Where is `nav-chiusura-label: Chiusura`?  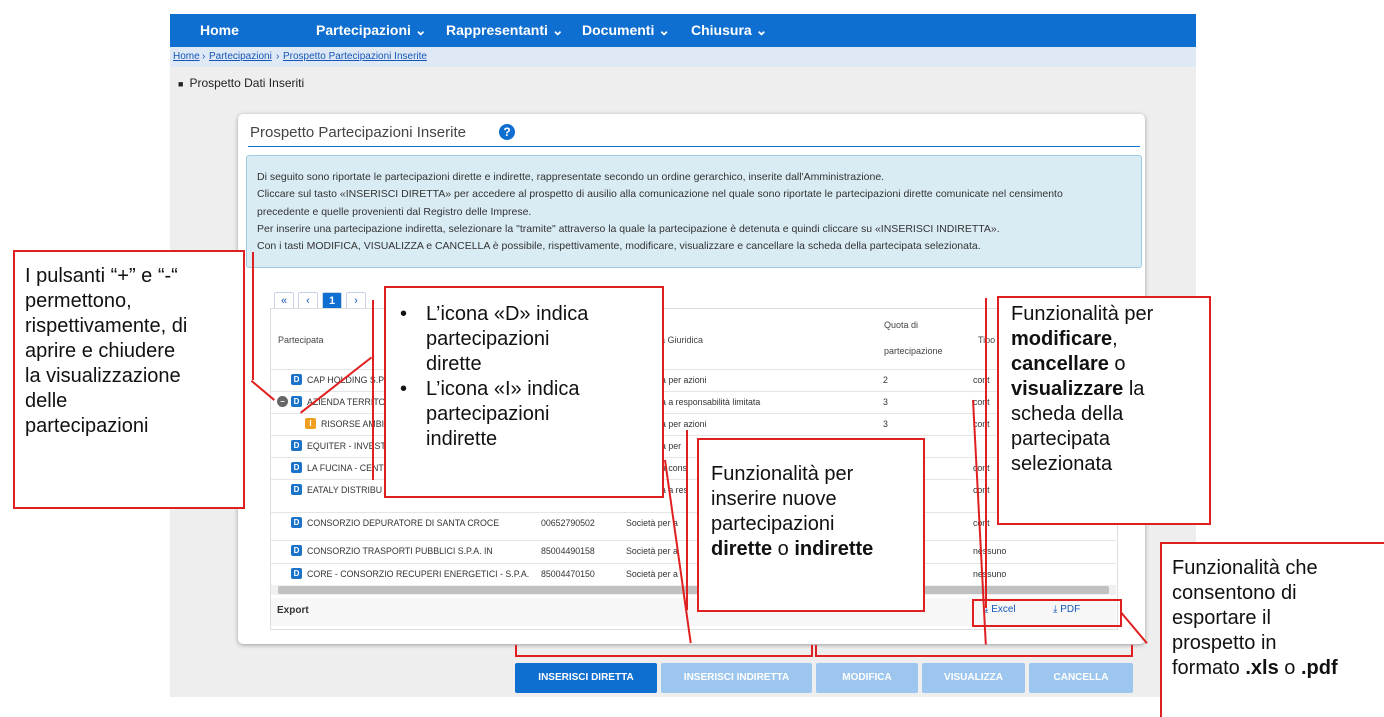 nav-chiusura-label: Chiusura is located at coordinates (721, 30).